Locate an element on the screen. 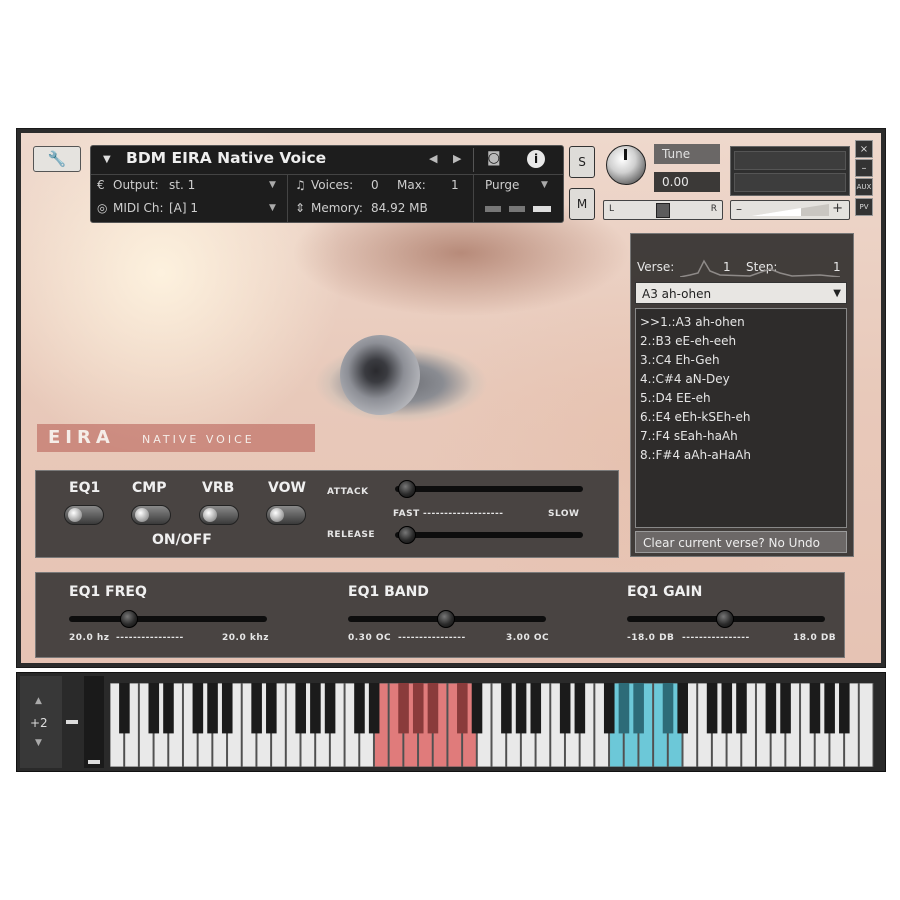 The height and width of the screenshot is (900, 900). eq1-freq-slider-handle is located at coordinates (128, 619).